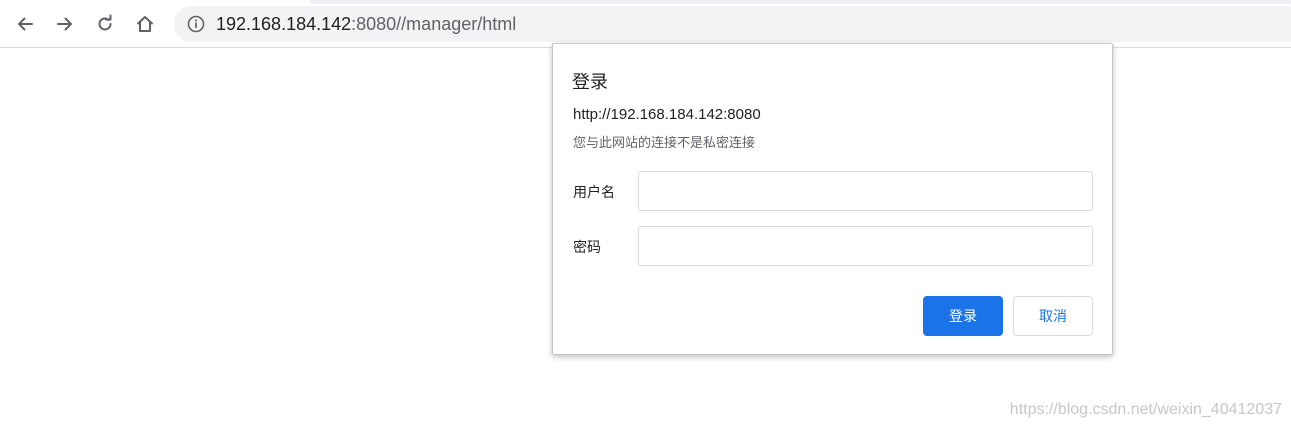 The width and height of the screenshot is (1291, 429). I want to click on home-button, so click(145, 24).